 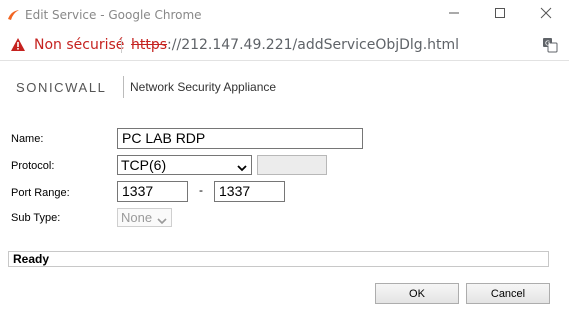 I want to click on name-label: Name:, so click(x=27, y=139).